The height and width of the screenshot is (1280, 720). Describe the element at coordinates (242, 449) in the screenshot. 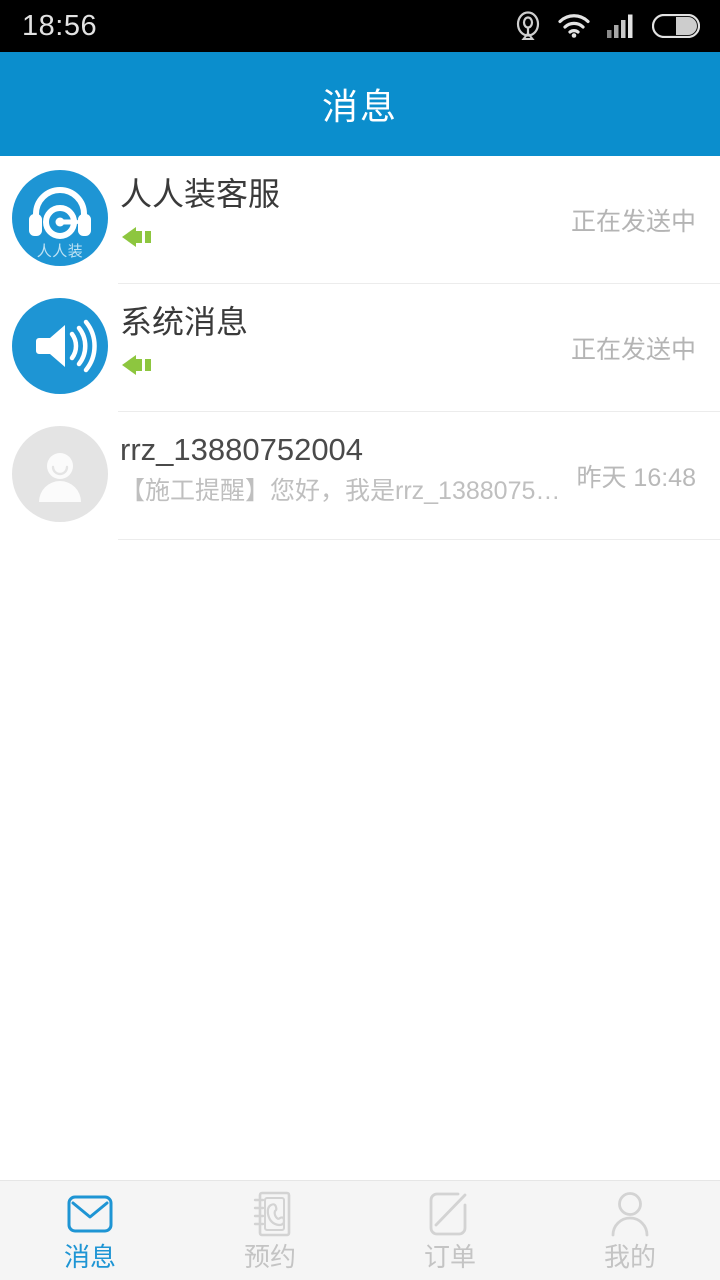

I see `conversation-title: rrz_13880752004` at that location.